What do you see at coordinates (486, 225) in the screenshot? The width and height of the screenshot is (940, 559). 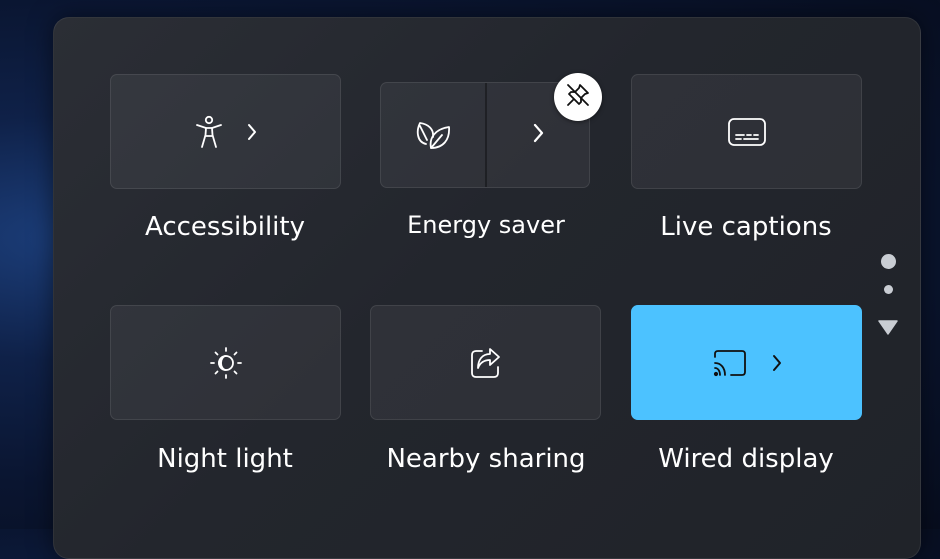 I see `energy-saver-label: Energy saver` at bounding box center [486, 225].